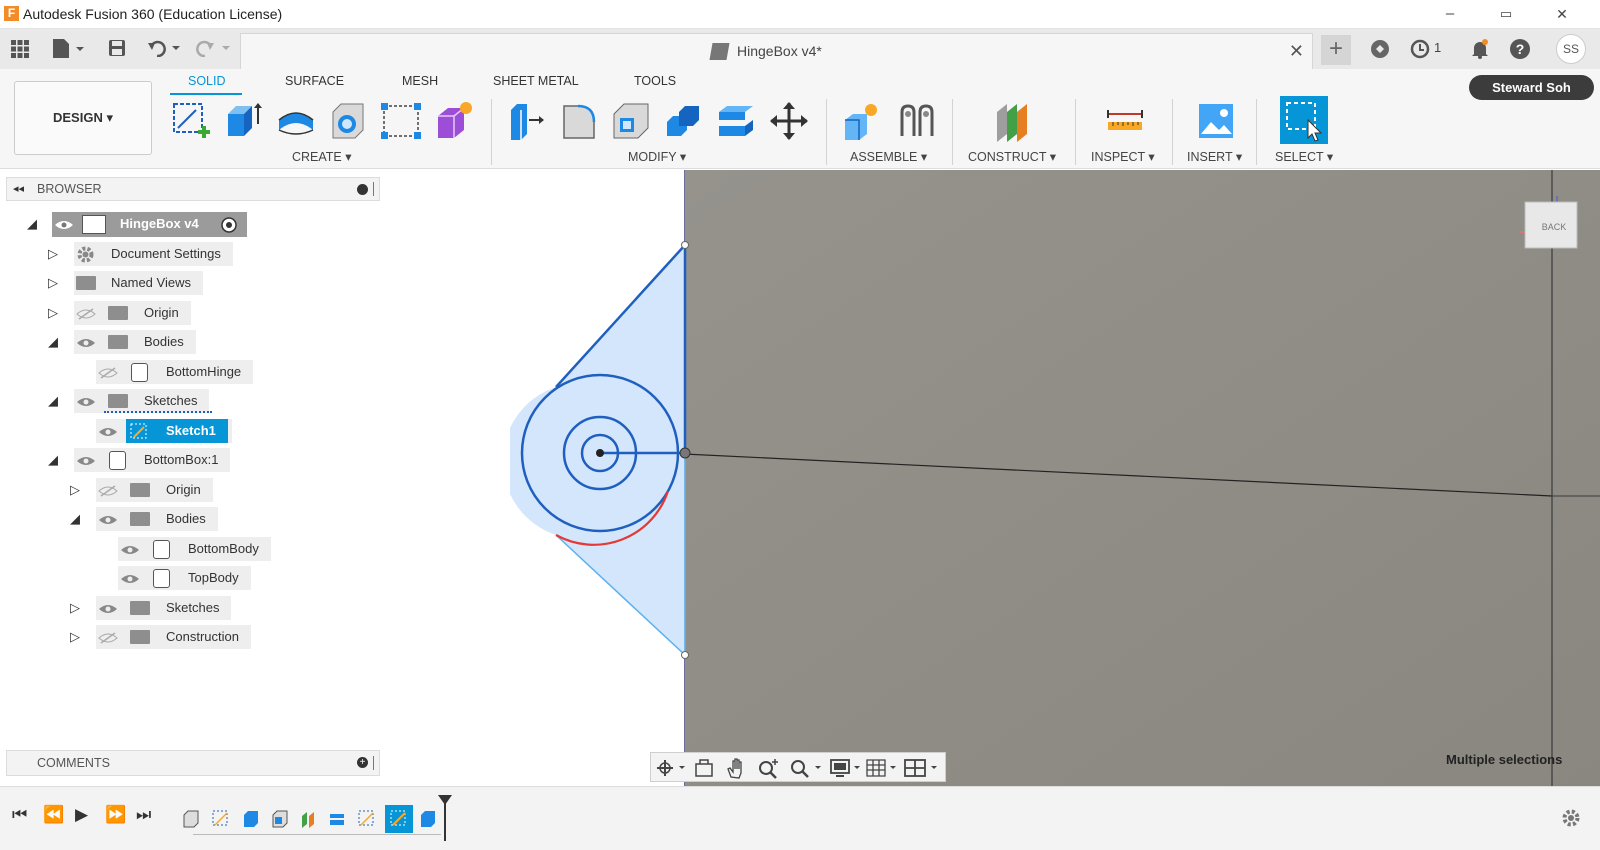  Describe the element at coordinates (1296, 51) in the screenshot. I see `close-tab-button: ✕` at that location.